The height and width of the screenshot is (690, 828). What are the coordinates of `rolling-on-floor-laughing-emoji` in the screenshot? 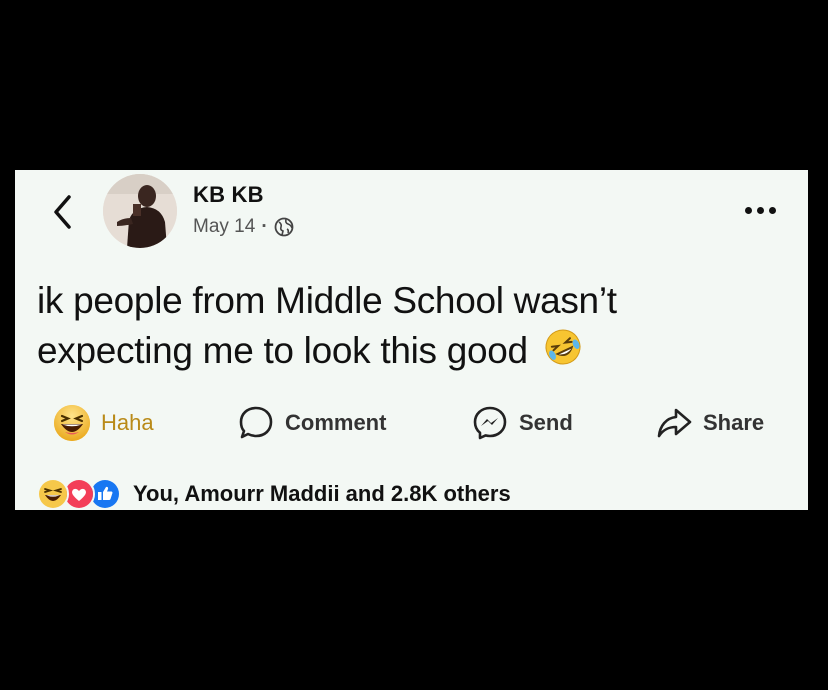 It's located at (563, 353).